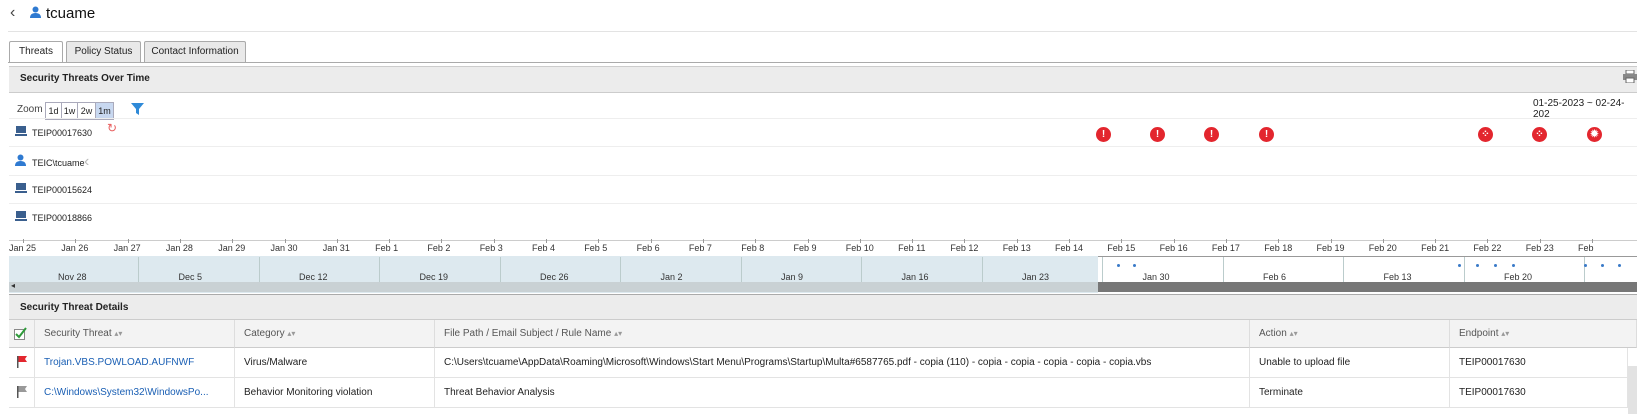  I want to click on gray-flag-icon, so click(22, 392).